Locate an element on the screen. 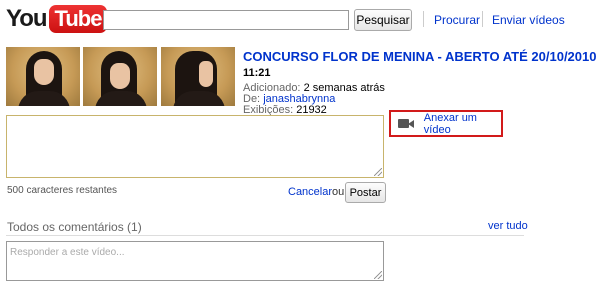 The width and height of the screenshot is (610, 296). or-text: ou is located at coordinates (338, 192).